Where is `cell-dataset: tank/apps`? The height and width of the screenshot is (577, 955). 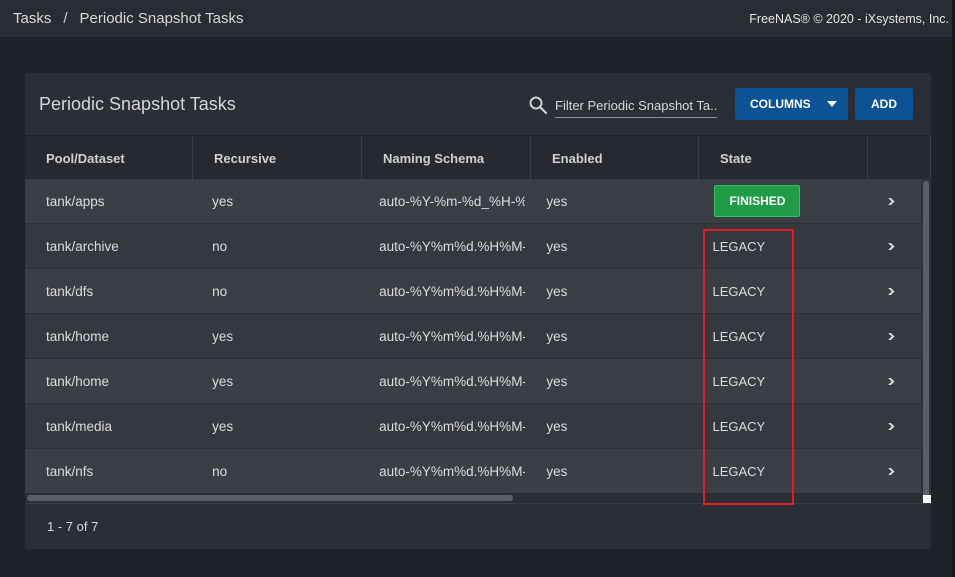
cell-dataset: tank/apps is located at coordinates (75, 201).